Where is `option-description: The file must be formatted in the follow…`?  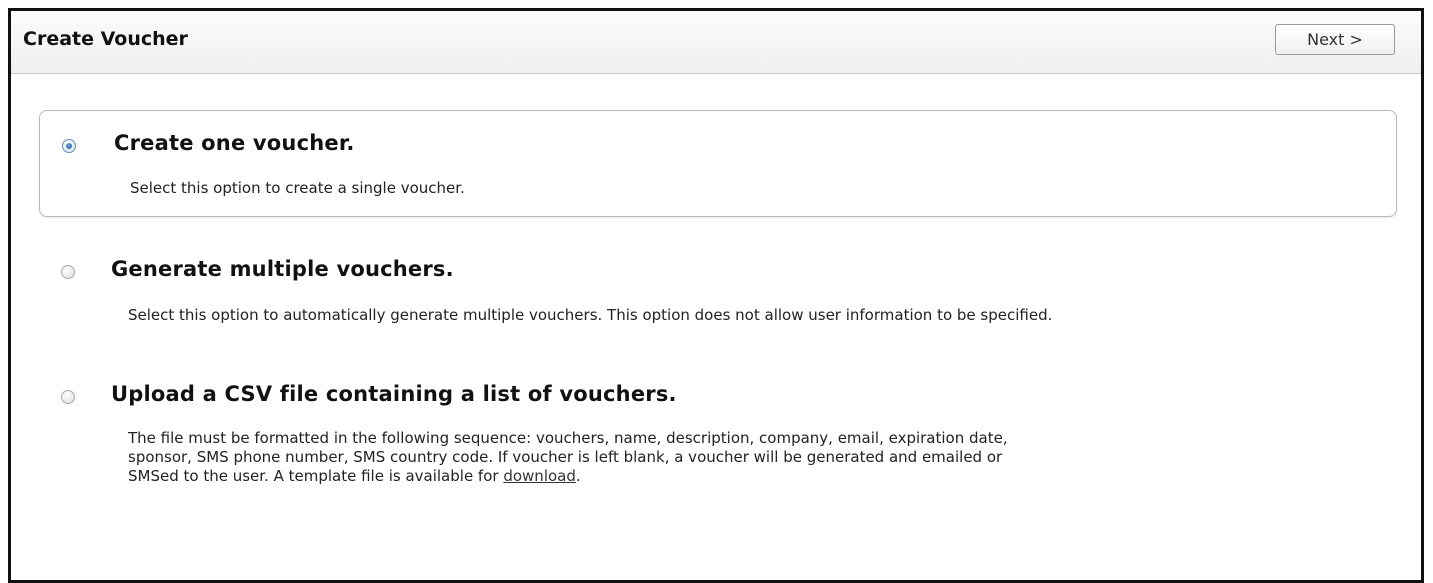
option-description: The file must be formatted in the follow… is located at coordinates (758, 457).